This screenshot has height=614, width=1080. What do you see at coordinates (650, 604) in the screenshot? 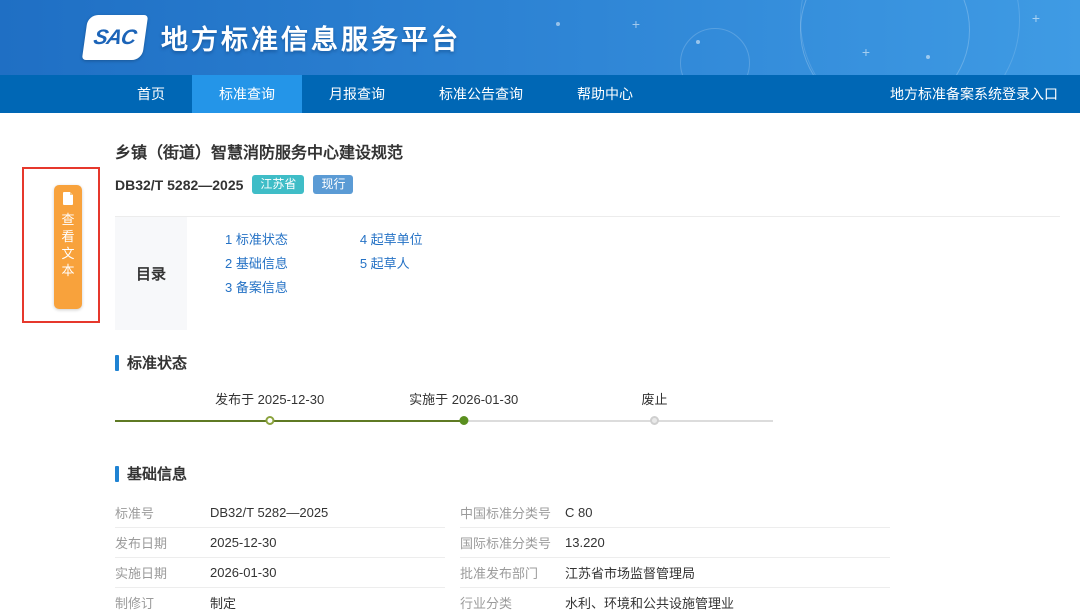
I see `info-value: 水利、环境和公共设施管理业` at bounding box center [650, 604].